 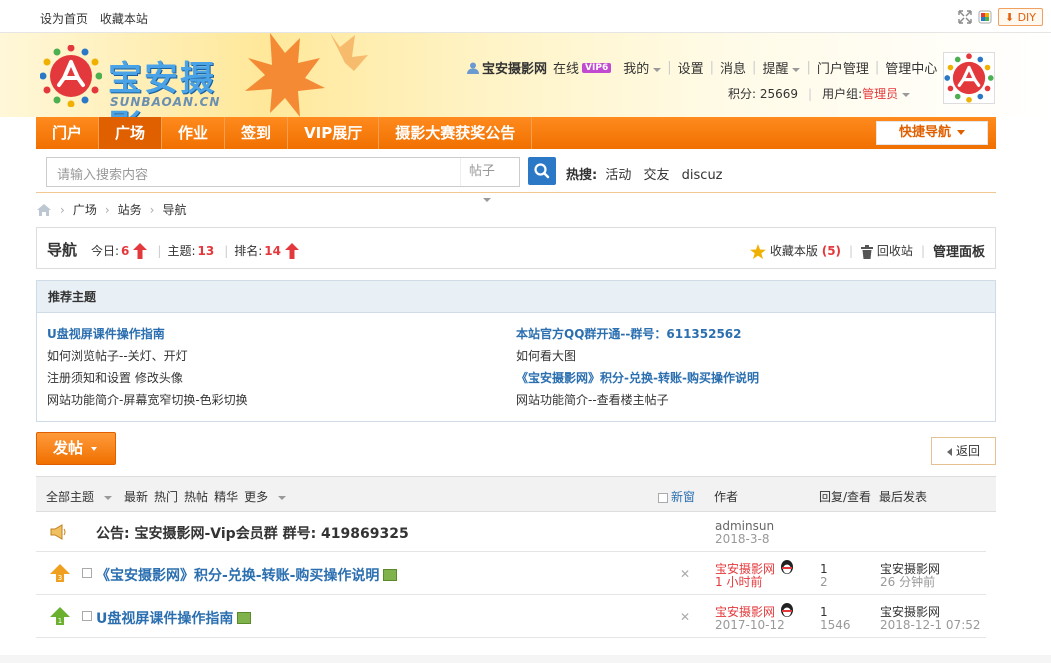 I want to click on announcement-subject: 公告: 宝安摄影网-Vip会员群 群号: 419869325, so click(x=252, y=533).